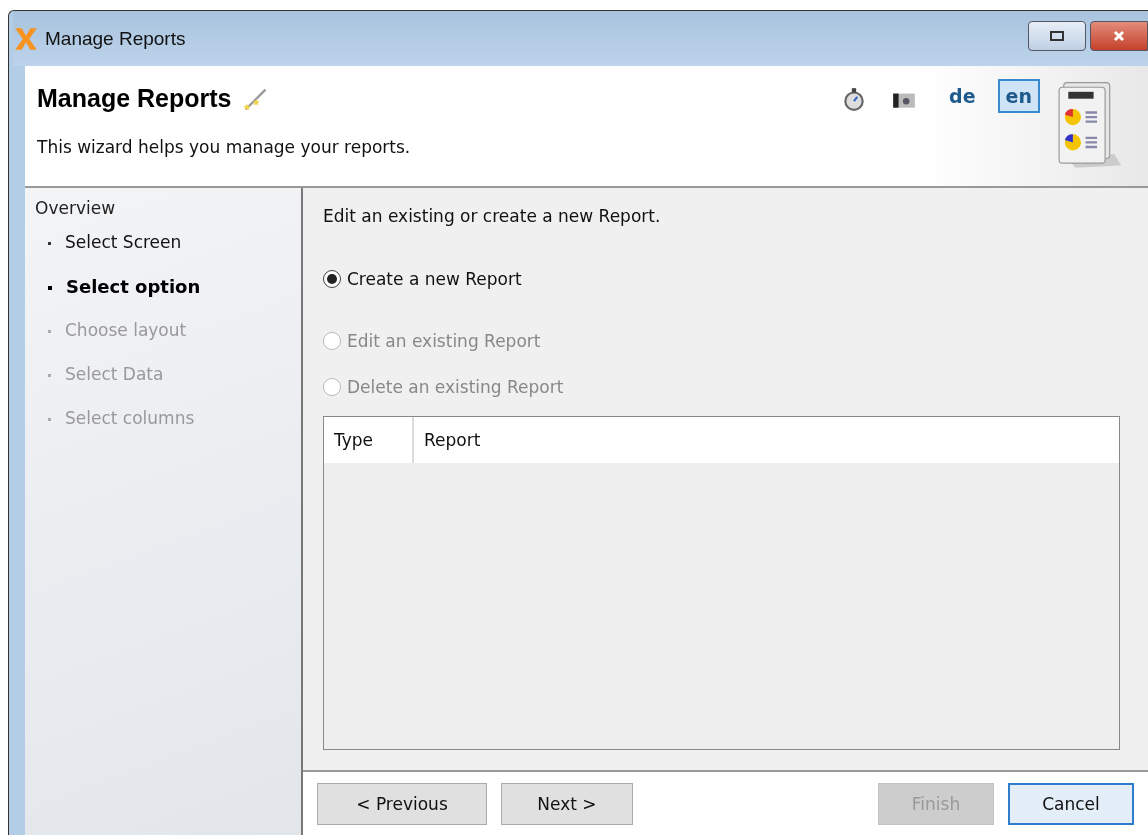 This screenshot has width=1148, height=835. I want to click on language-button: en, so click(1018, 96).